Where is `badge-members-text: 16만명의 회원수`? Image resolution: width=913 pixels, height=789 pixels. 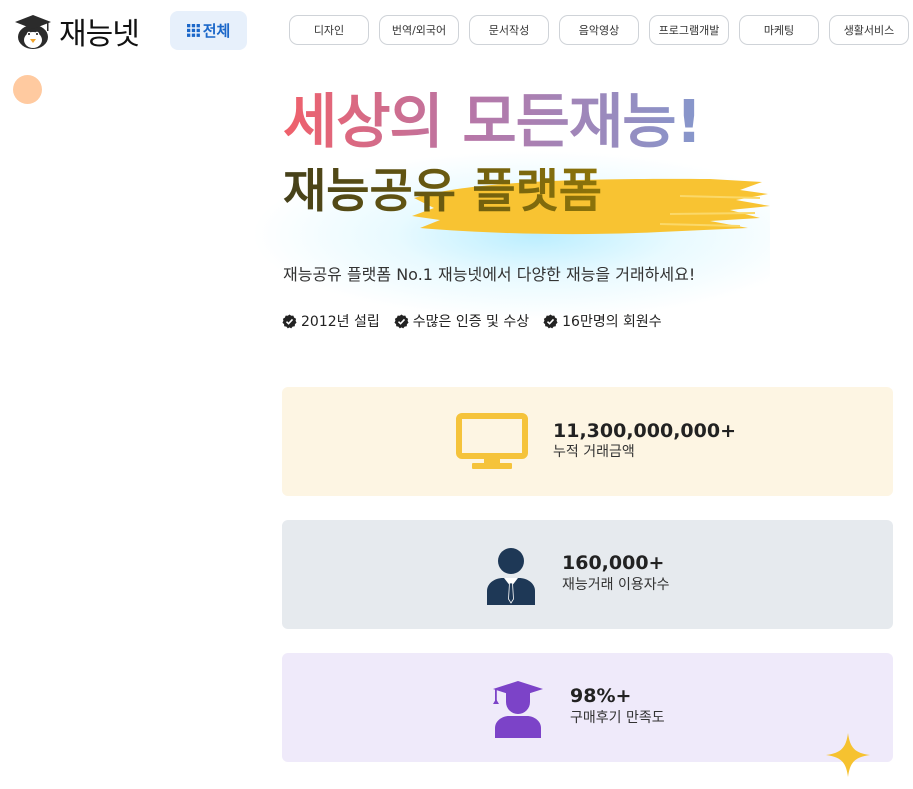 badge-members-text: 16만명의 회원수 is located at coordinates (612, 322).